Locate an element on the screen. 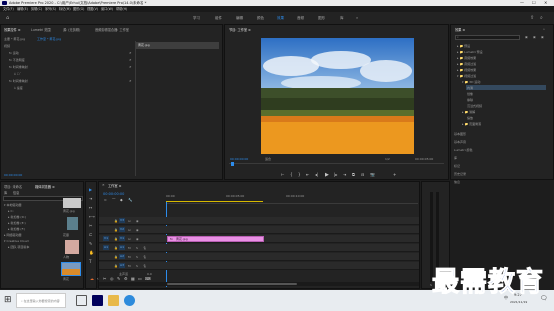  effects-folder-dissolve: ▸ 📁 溶解 is located at coordinates (468, 112).